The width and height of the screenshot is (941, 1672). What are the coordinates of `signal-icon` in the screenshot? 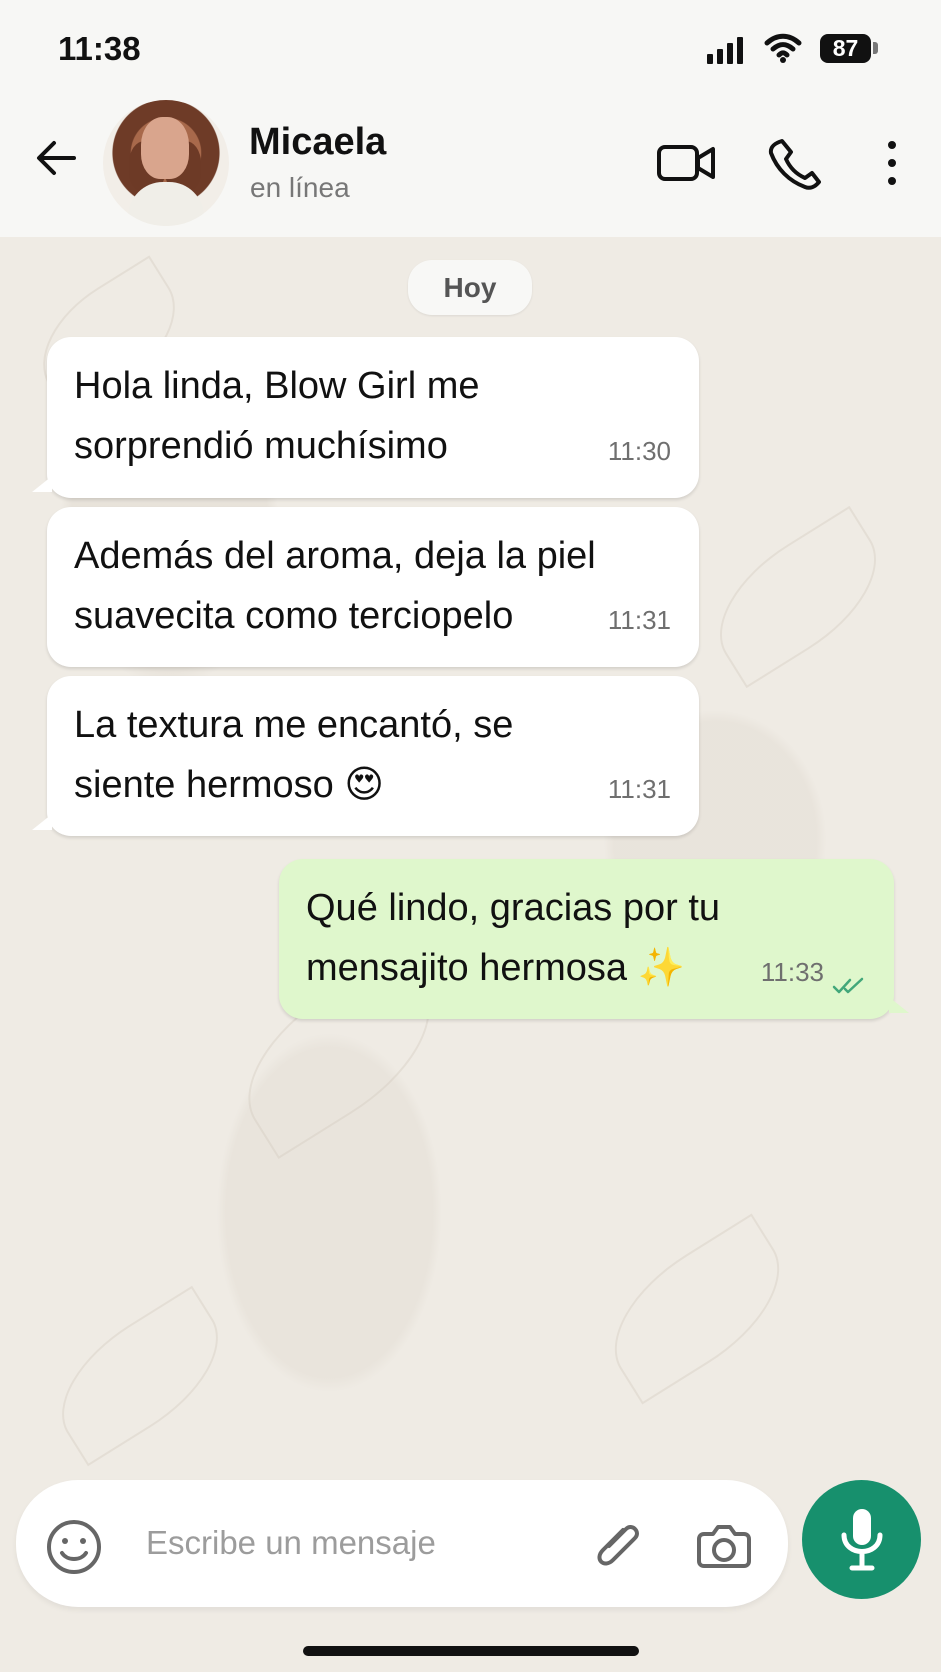 It's located at (725, 50).